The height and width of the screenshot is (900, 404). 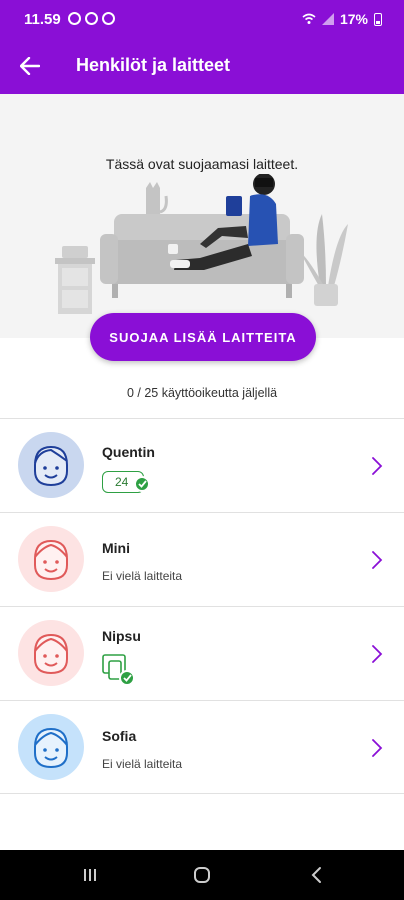 I want to click on status-bar: 11.59 17%, so click(x=202, y=19).